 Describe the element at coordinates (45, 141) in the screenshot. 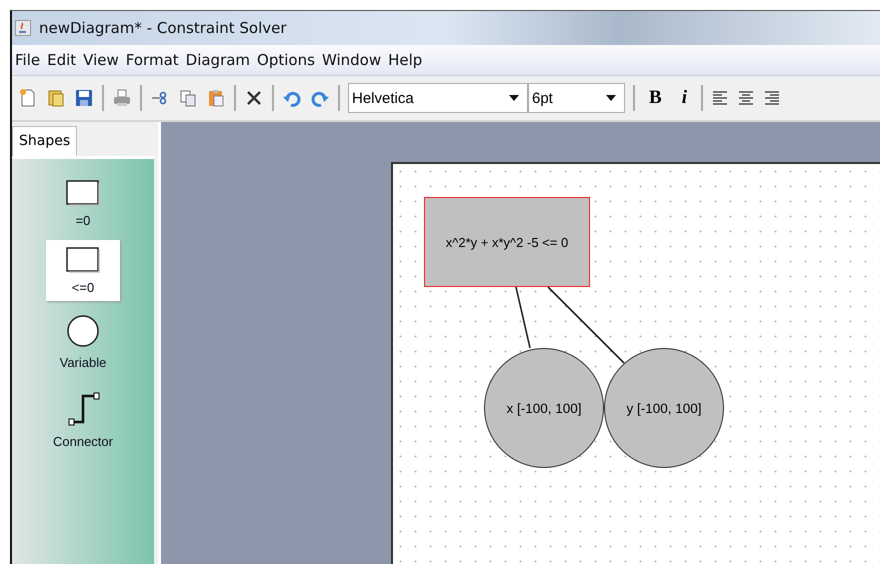

I see `shapes-tab: Shapes` at that location.